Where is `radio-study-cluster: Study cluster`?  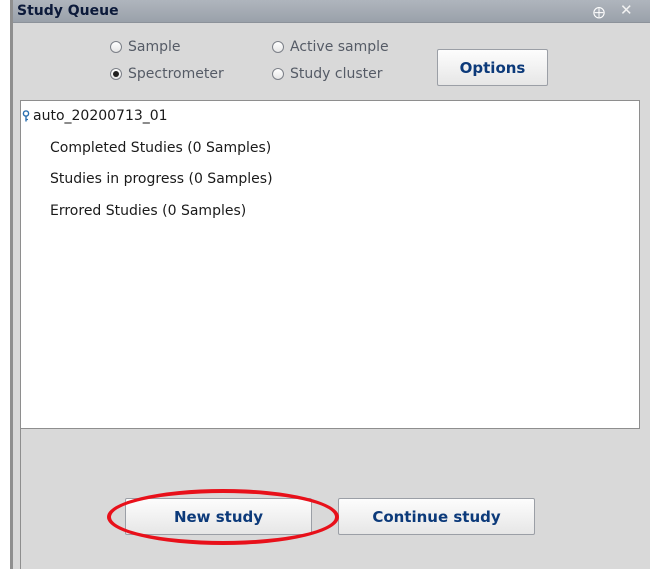 radio-study-cluster: Study cluster is located at coordinates (327, 74).